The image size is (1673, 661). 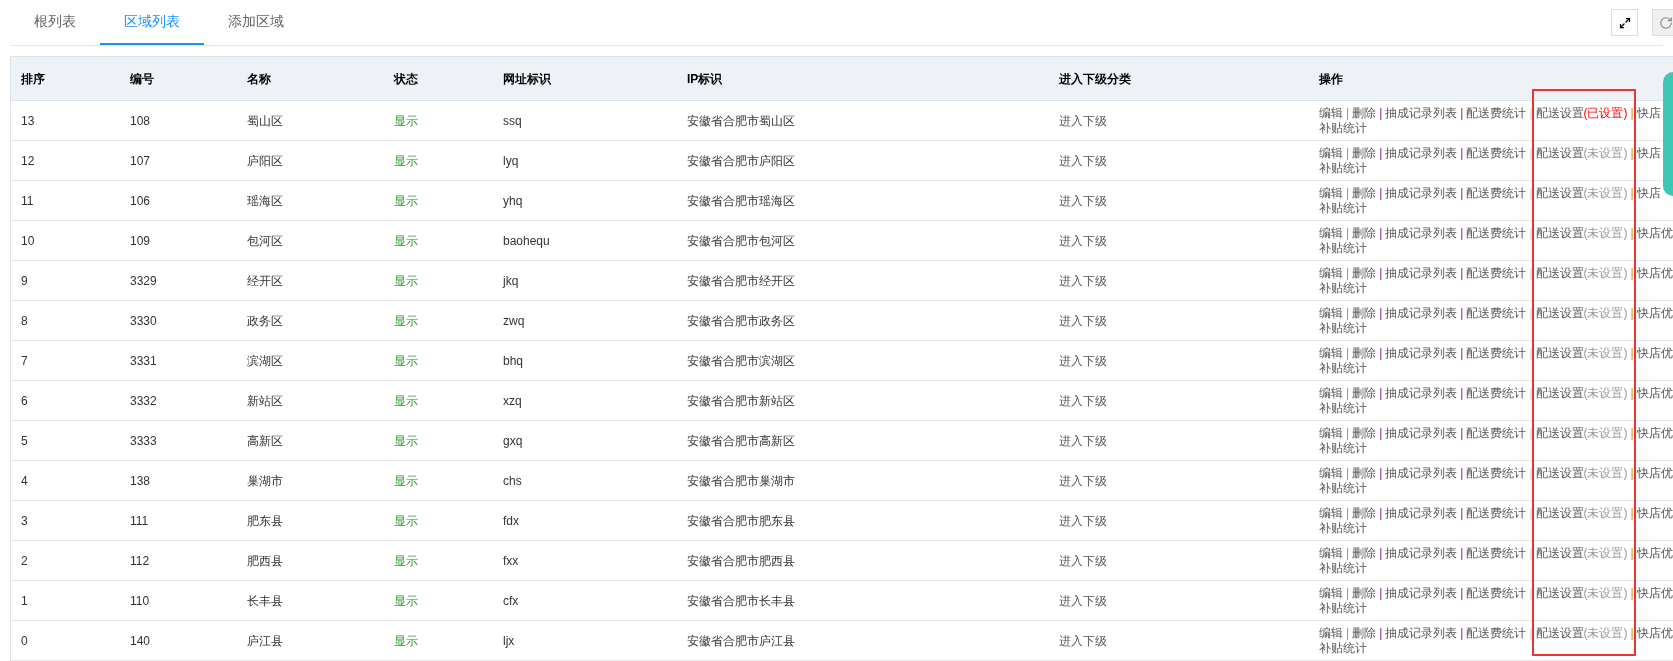 What do you see at coordinates (55, 22) in the screenshot?
I see `tab: 根列表` at bounding box center [55, 22].